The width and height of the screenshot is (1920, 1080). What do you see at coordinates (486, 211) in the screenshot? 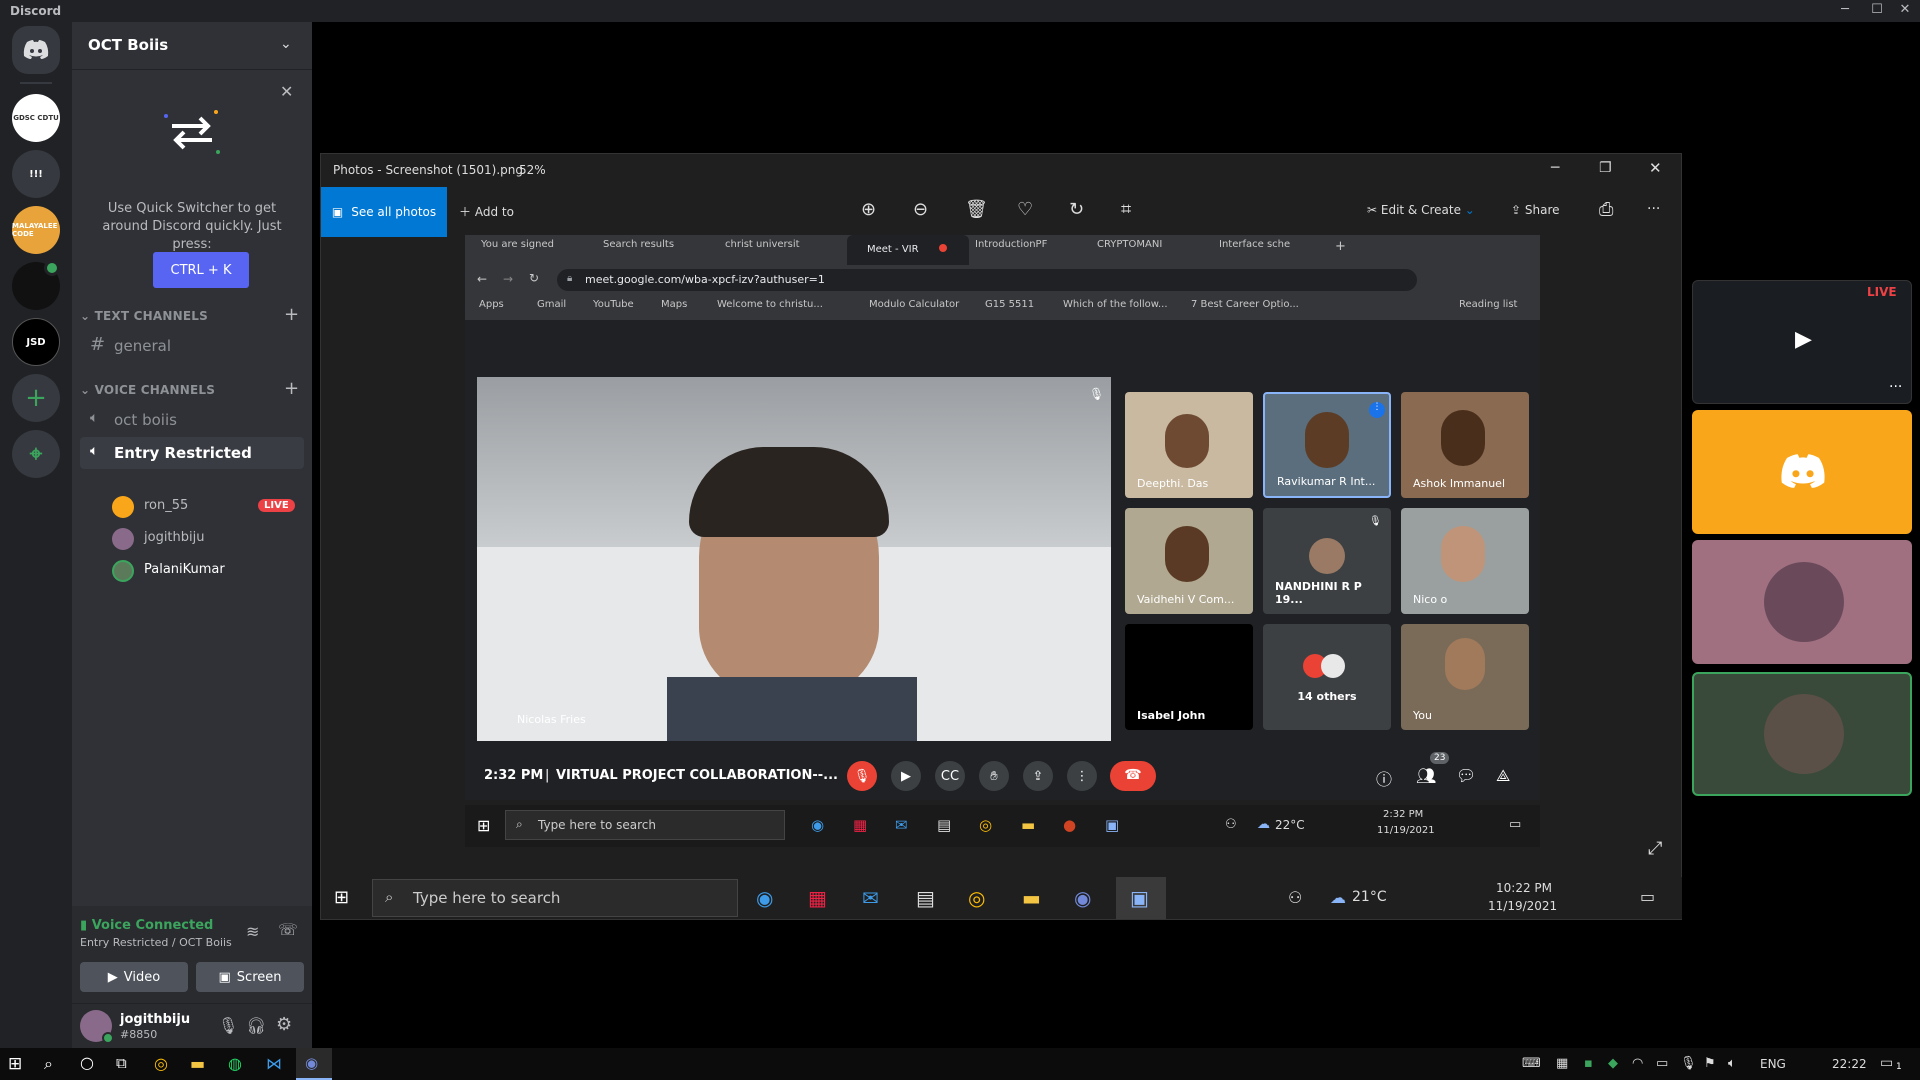
I see `add-to-button: ＋ Add to` at bounding box center [486, 211].